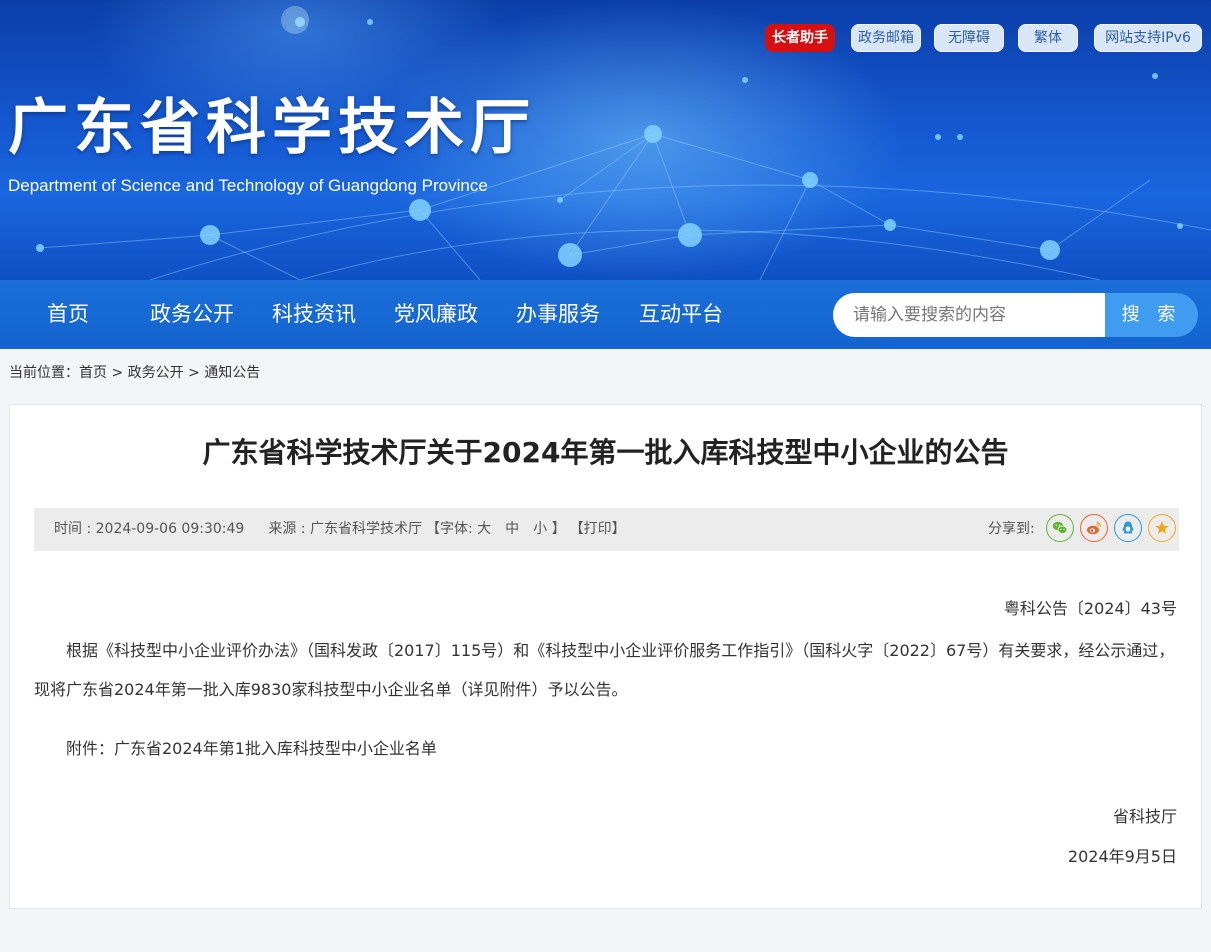 This screenshot has height=952, width=1211. What do you see at coordinates (605, 39) in the screenshot?
I see `top-links: 长者助手 政务邮箱 无障碍 繁体 网站支持IPv6` at bounding box center [605, 39].